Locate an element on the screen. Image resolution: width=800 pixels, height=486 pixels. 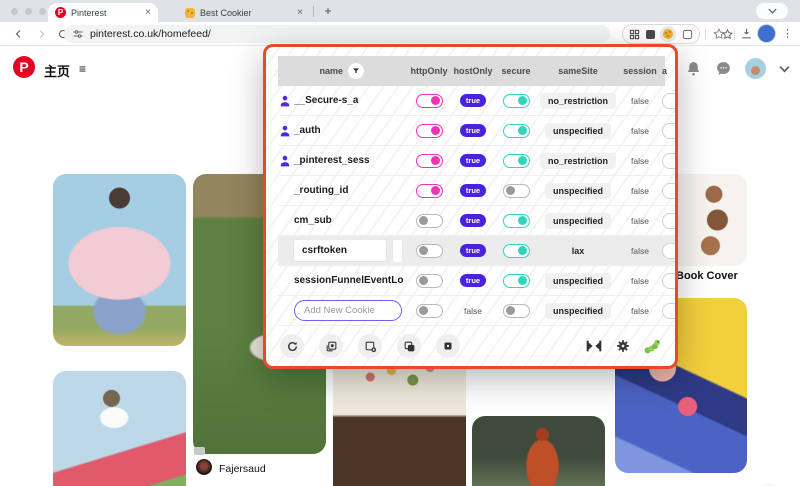
cookie-name: csrftoken is located at coordinates (340, 250).